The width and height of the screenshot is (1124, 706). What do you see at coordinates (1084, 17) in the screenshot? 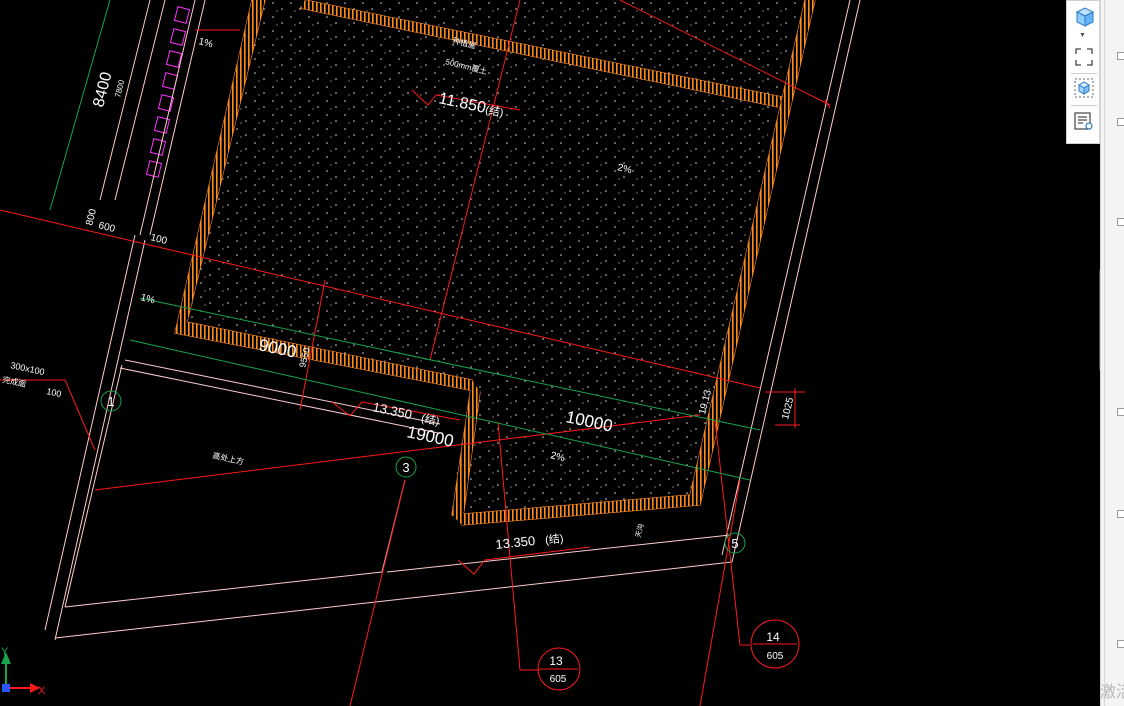
I see `view-cube-icon` at bounding box center [1084, 17].